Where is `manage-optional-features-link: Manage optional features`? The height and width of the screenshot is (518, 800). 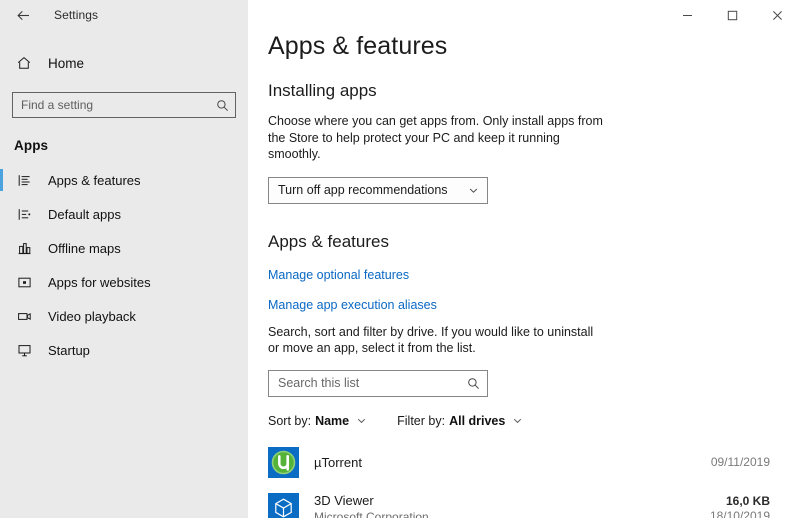
manage-optional-features-link: Manage optional features is located at coordinates (338, 275).